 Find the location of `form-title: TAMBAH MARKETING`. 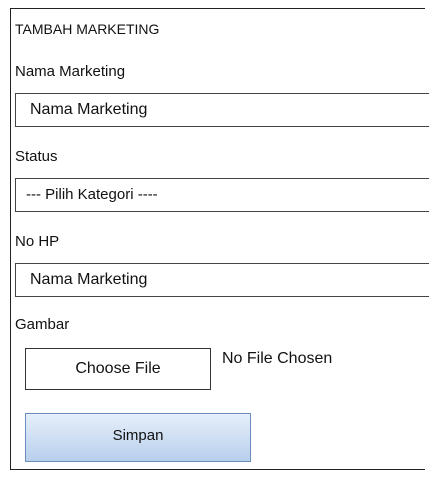

form-title: TAMBAH MARKETING is located at coordinates (87, 29).